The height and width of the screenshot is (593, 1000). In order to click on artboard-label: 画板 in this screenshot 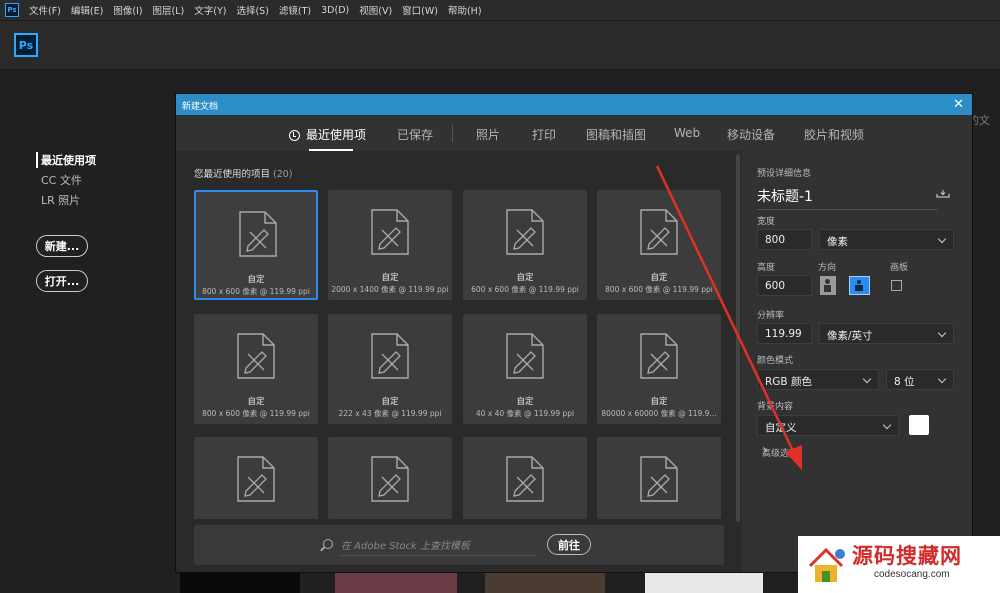, I will do `click(899, 268)`.